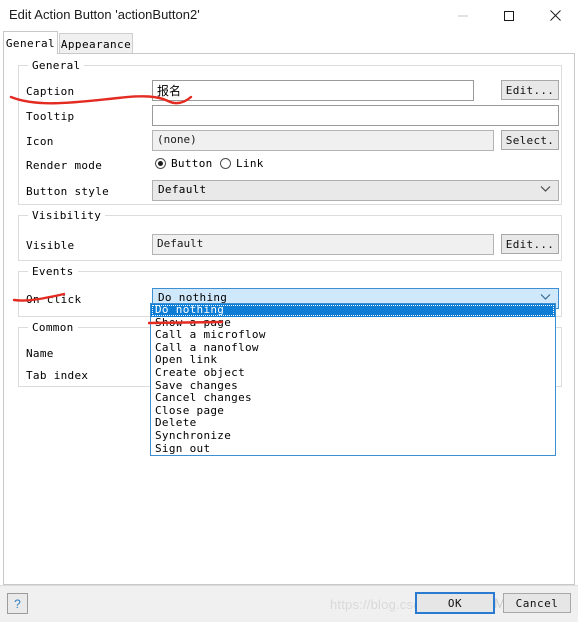 This screenshot has height=622, width=578. I want to click on tab-general-label: General, so click(30, 43).